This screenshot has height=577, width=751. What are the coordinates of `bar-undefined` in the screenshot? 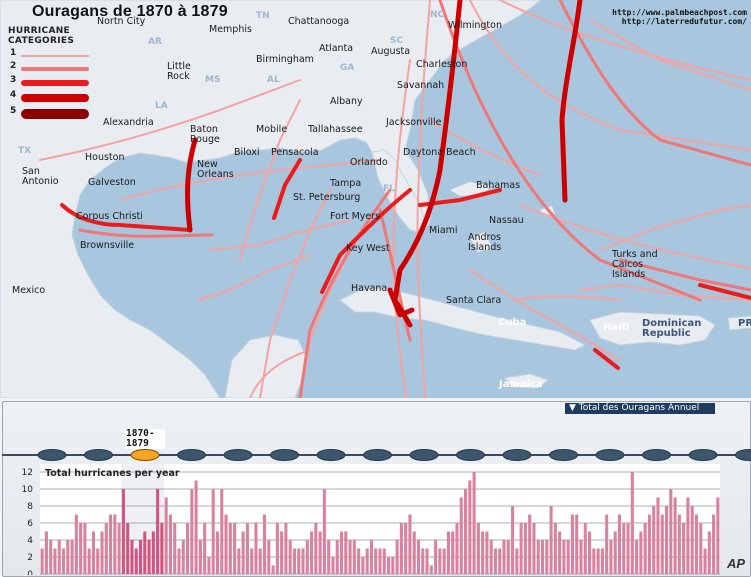 It's located at (713, 545).